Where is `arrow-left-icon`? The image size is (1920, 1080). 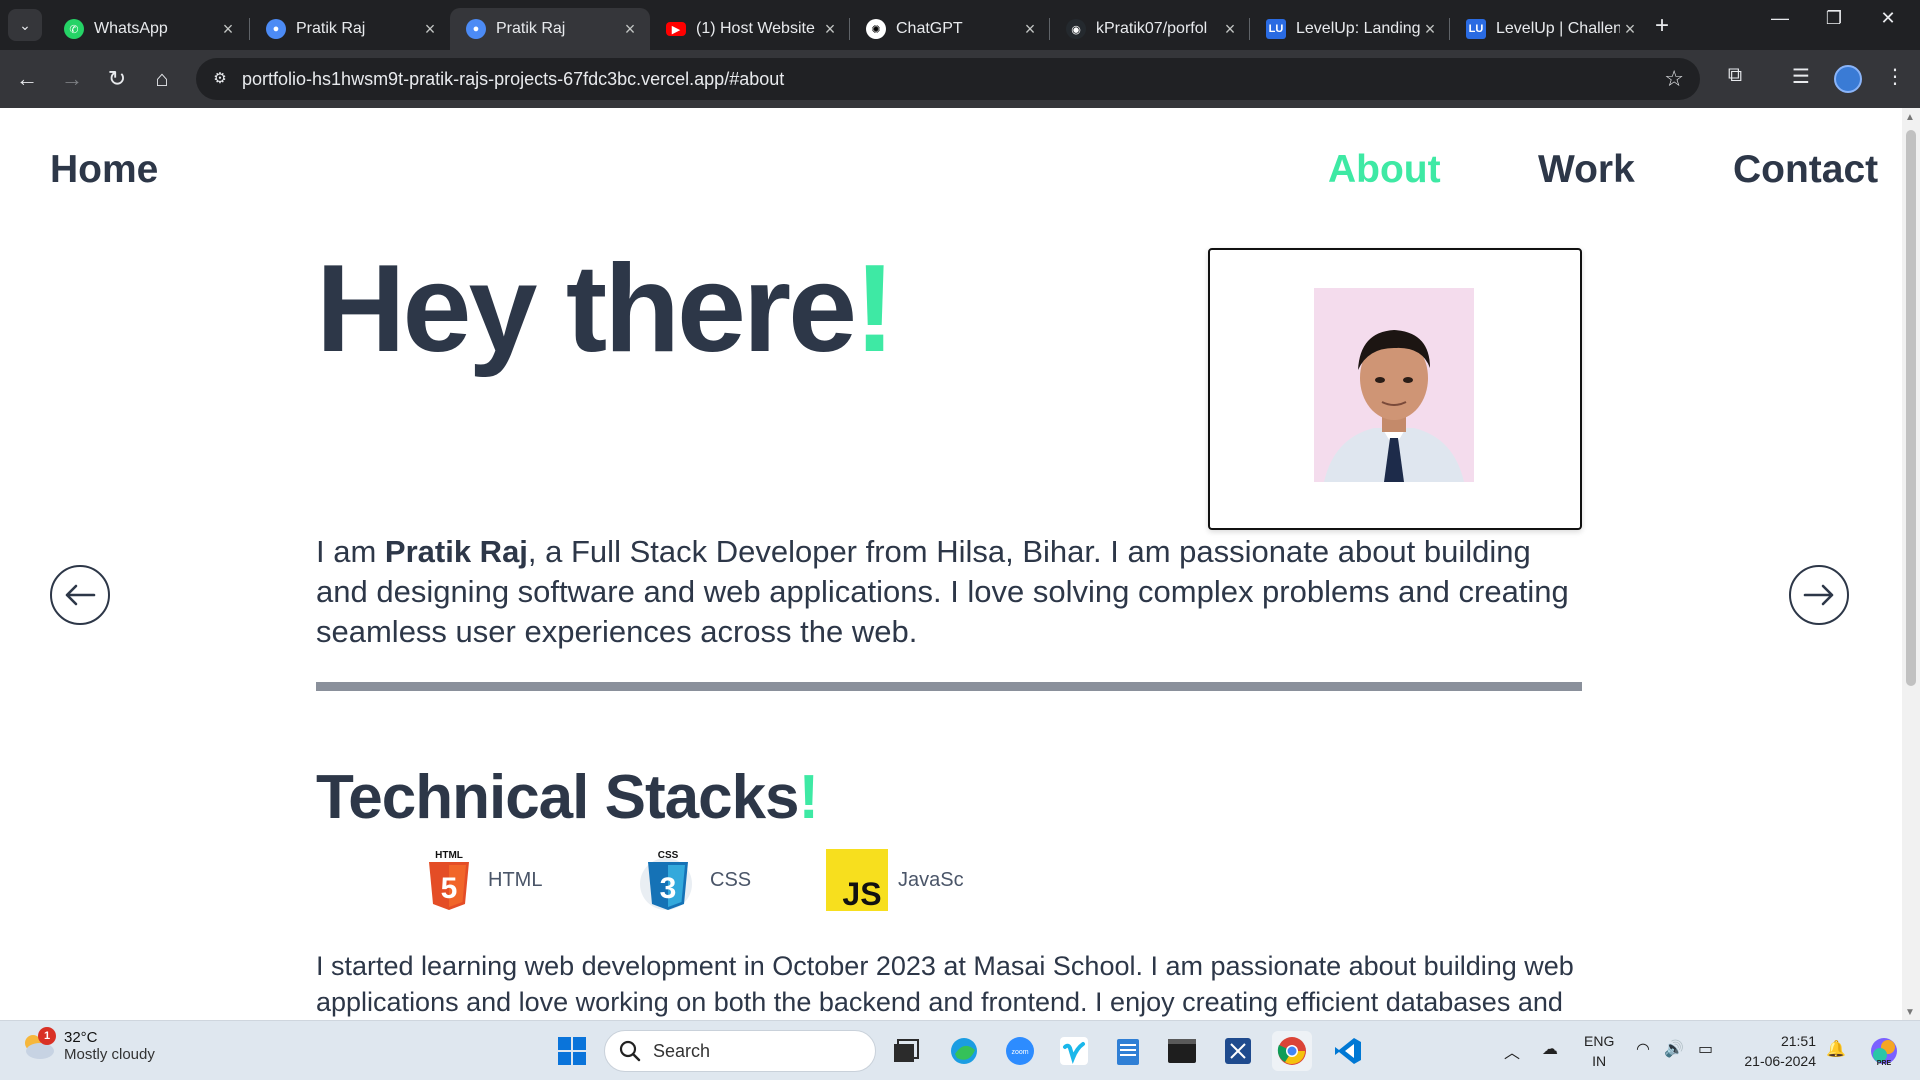
arrow-left-icon is located at coordinates (80, 595).